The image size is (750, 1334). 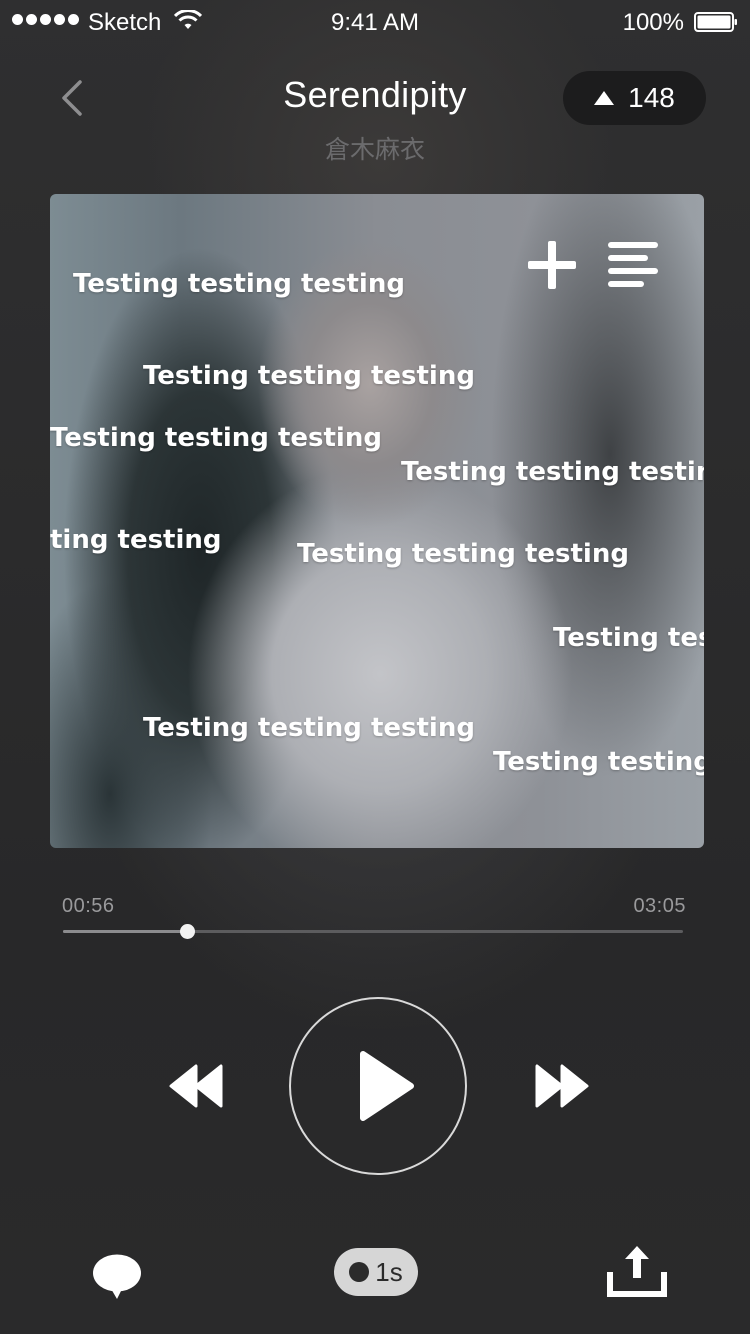 I want to click on total-time: 03:05, so click(x=659, y=906).